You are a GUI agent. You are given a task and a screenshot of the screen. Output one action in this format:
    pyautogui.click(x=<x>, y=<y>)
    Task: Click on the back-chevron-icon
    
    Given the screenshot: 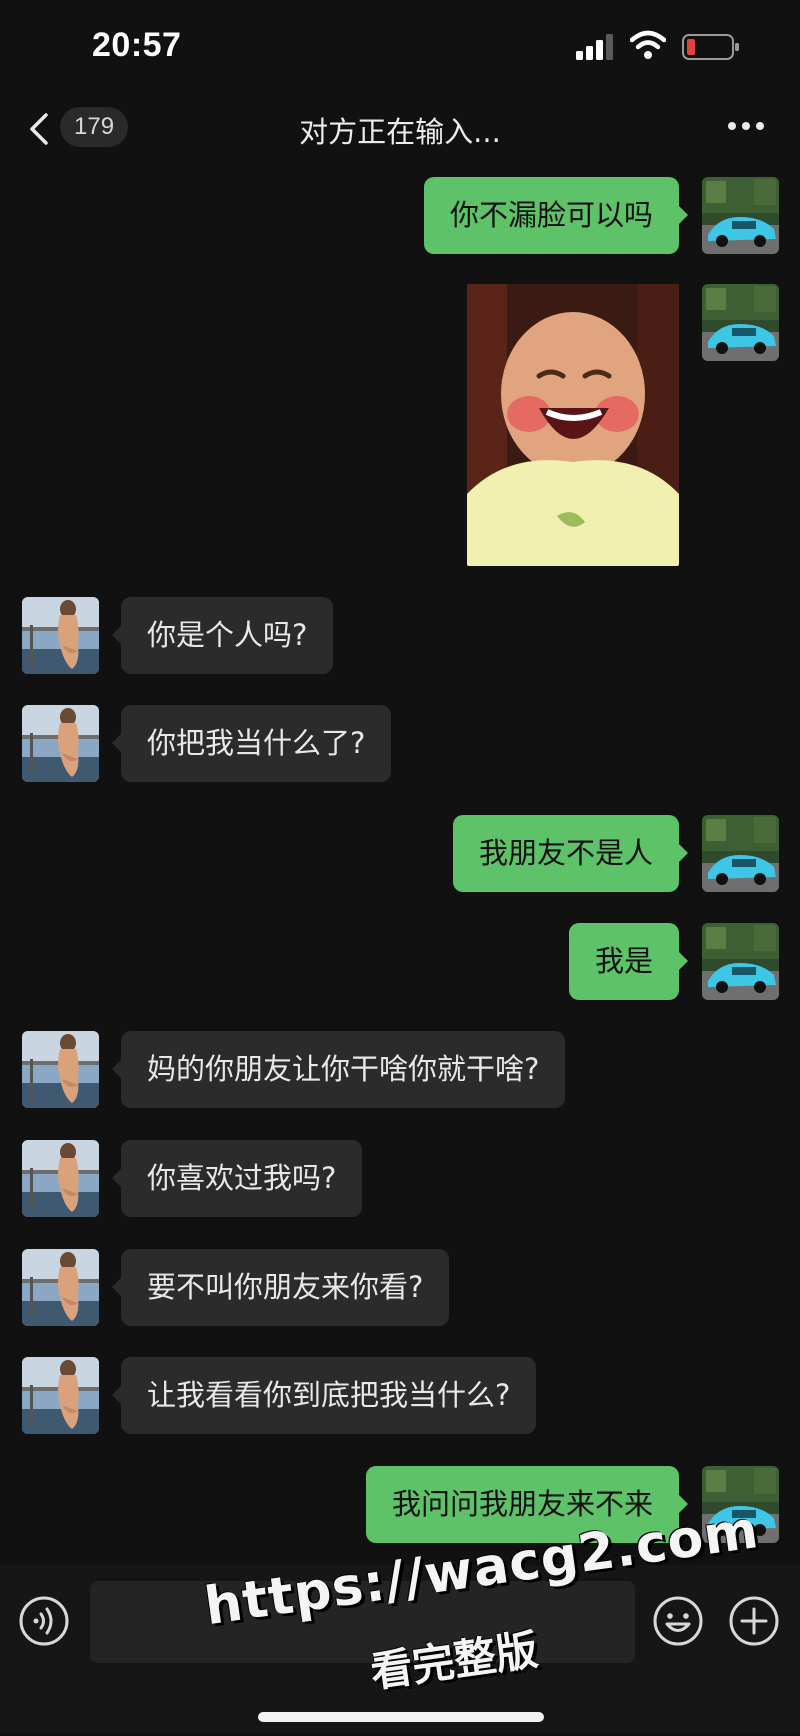 What is the action you would take?
    pyautogui.click(x=39, y=129)
    